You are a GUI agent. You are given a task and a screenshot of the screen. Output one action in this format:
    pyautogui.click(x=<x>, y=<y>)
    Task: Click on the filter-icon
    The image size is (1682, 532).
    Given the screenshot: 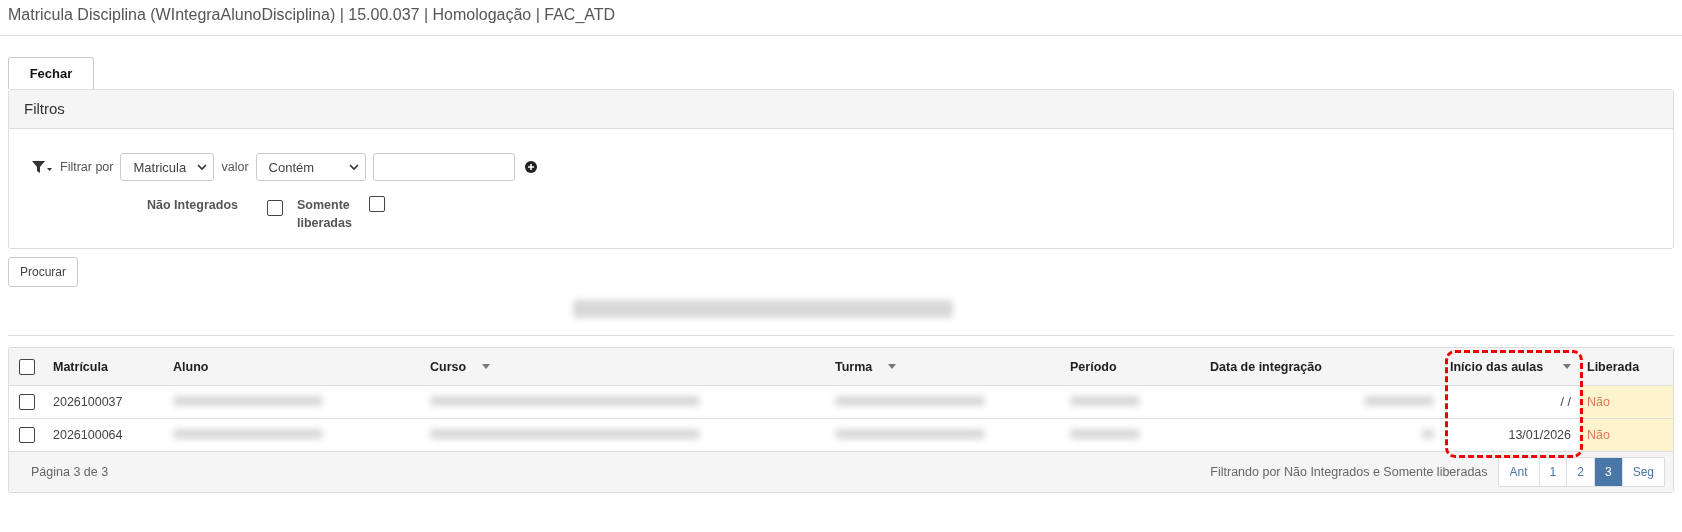 What is the action you would take?
    pyautogui.click(x=42, y=167)
    